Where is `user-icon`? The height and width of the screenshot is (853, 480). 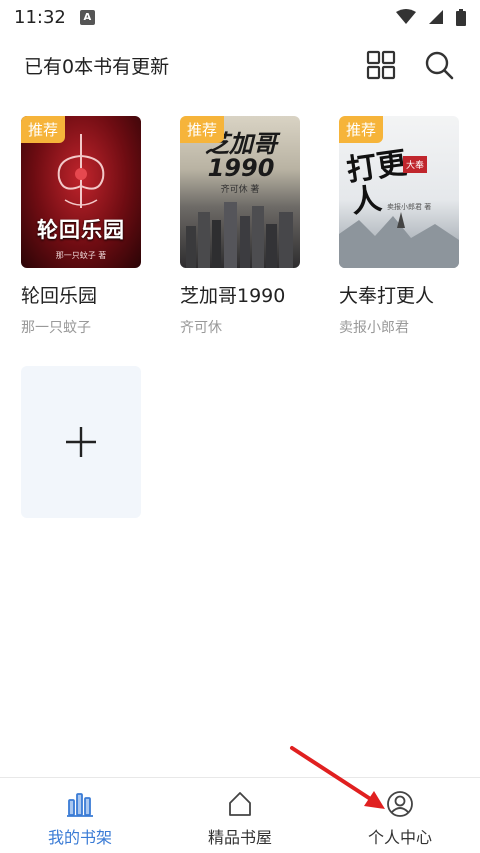
user-icon is located at coordinates (400, 804).